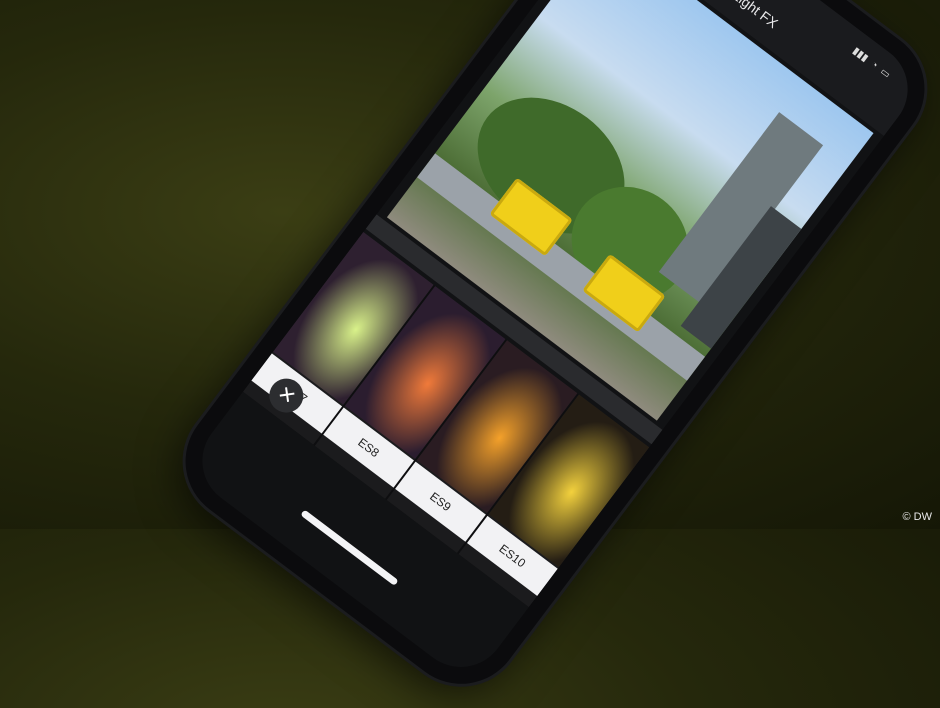  What do you see at coordinates (697, 594) in the screenshot?
I see `effect-item: ES12` at bounding box center [697, 594].